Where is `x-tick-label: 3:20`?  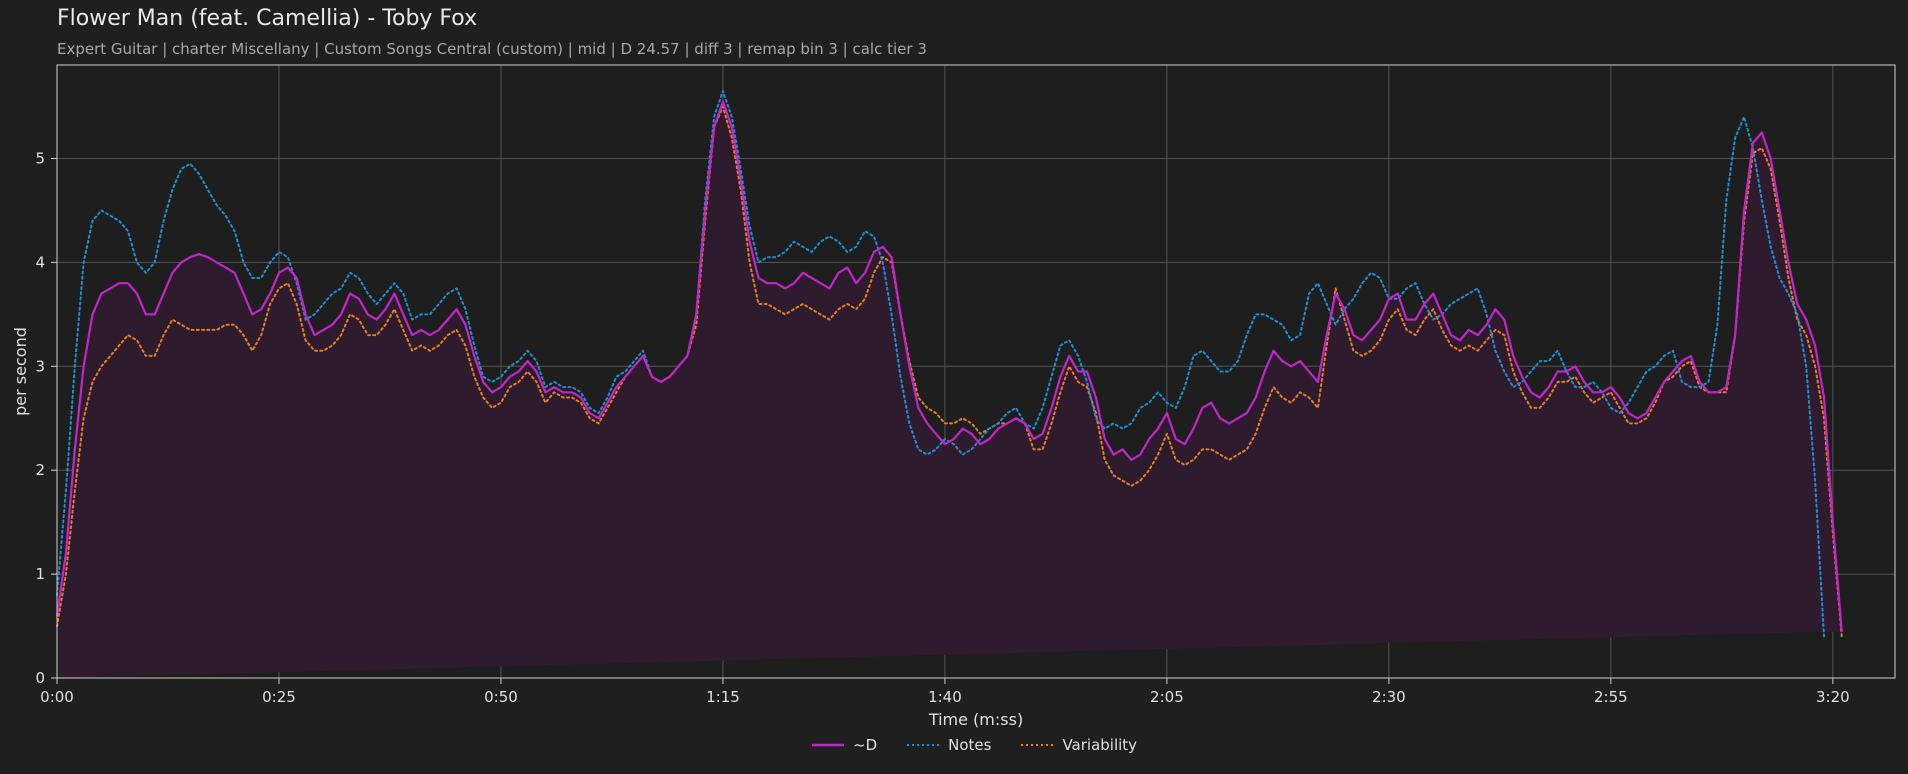
x-tick-label: 3:20 is located at coordinates (1833, 697).